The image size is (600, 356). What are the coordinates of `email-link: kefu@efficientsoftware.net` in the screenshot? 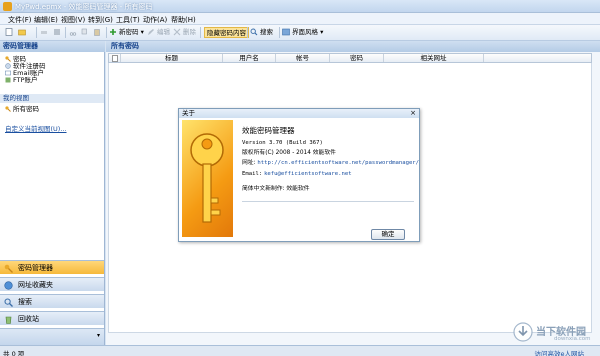 It's located at (308, 174).